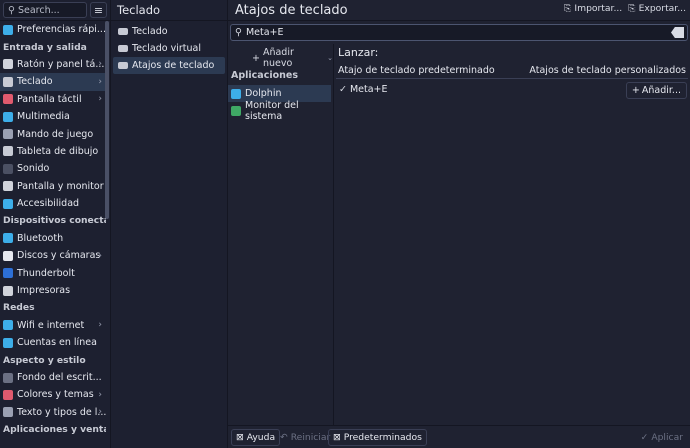 The width and height of the screenshot is (690, 448). I want to click on filter-value: Meta+E, so click(264, 32).